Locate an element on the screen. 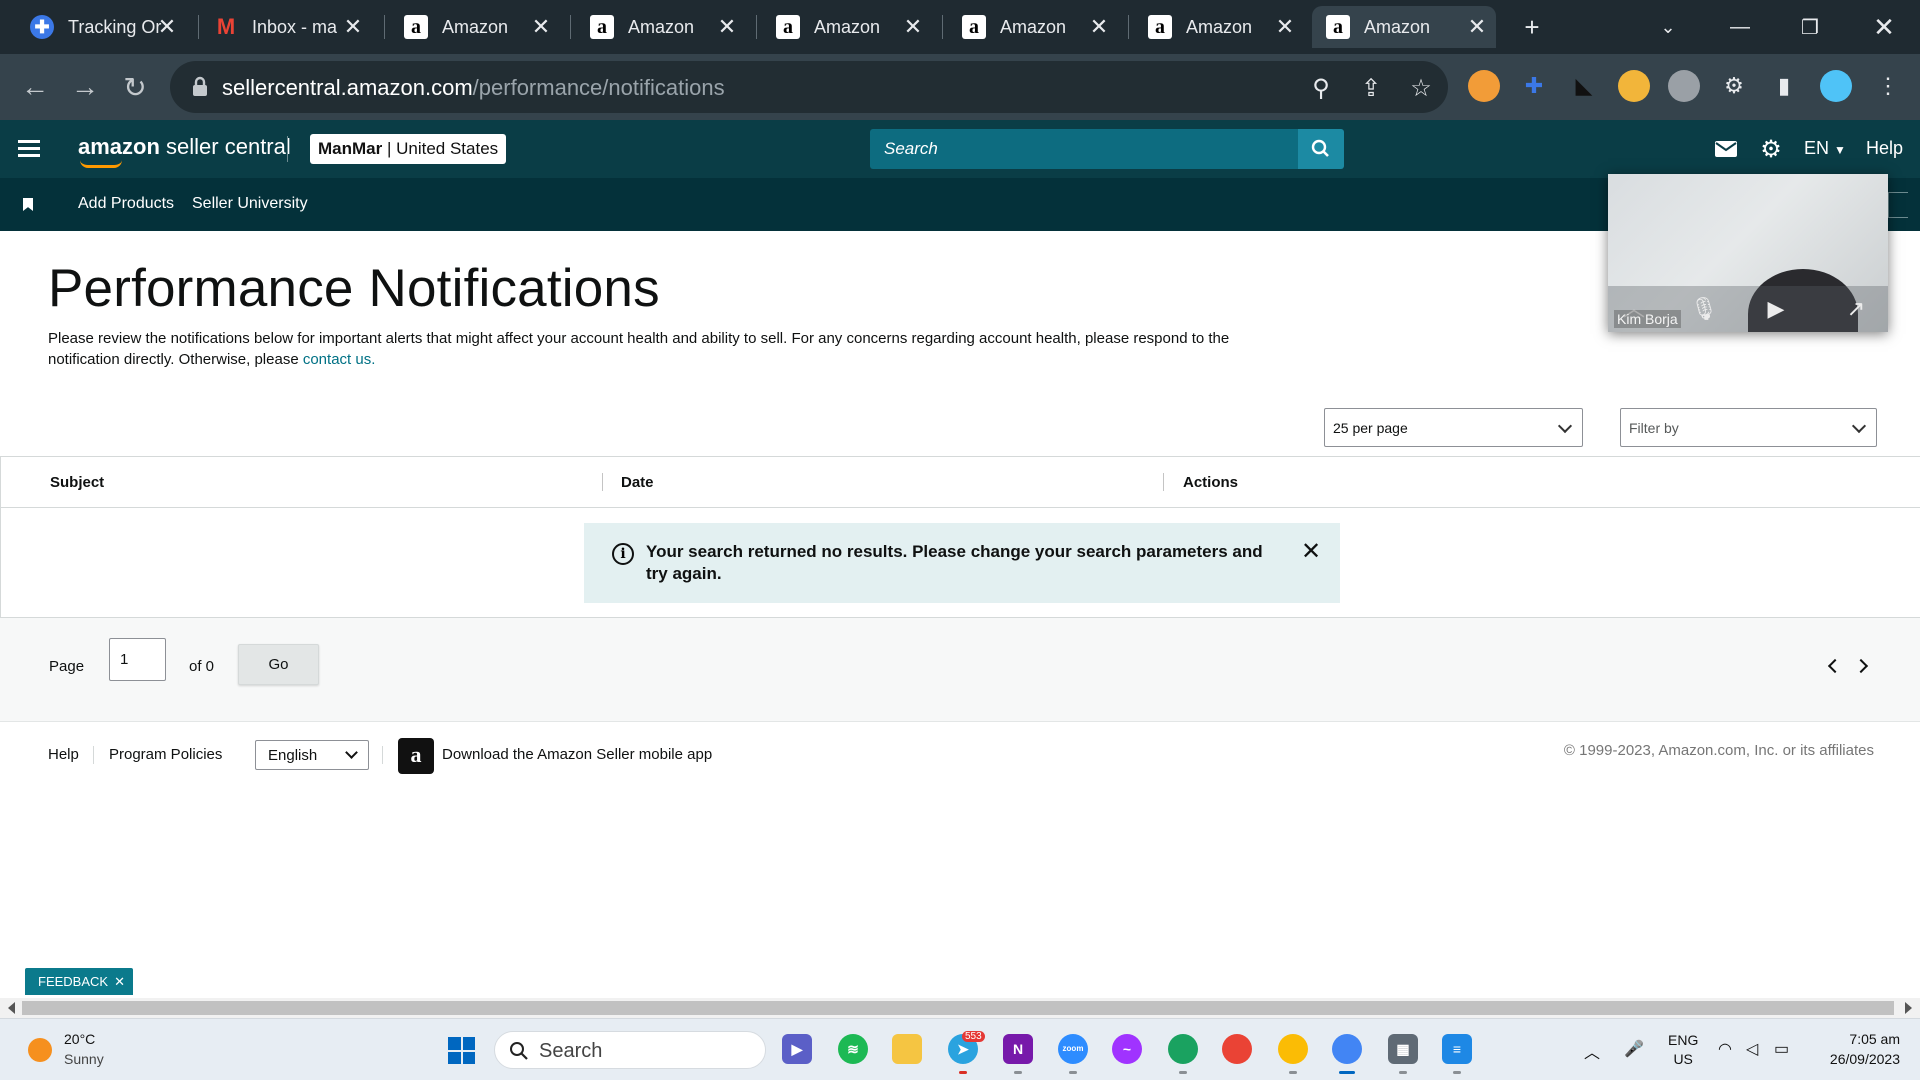  filter-by-select: Filter by is located at coordinates (1748, 427).